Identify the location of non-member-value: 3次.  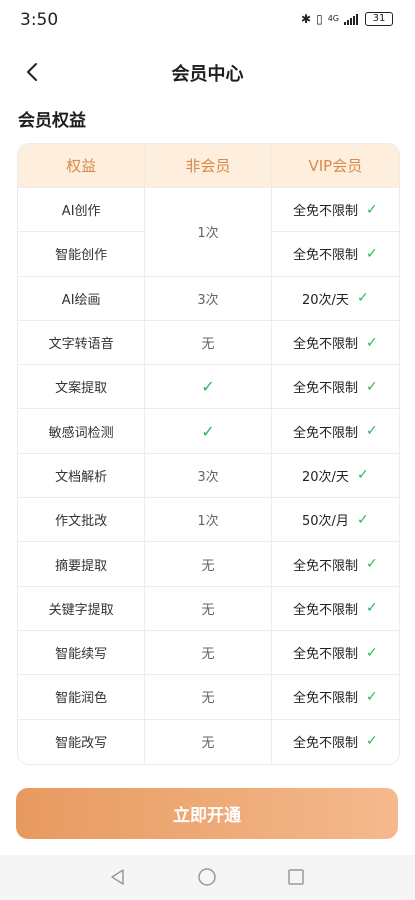
(207, 475).